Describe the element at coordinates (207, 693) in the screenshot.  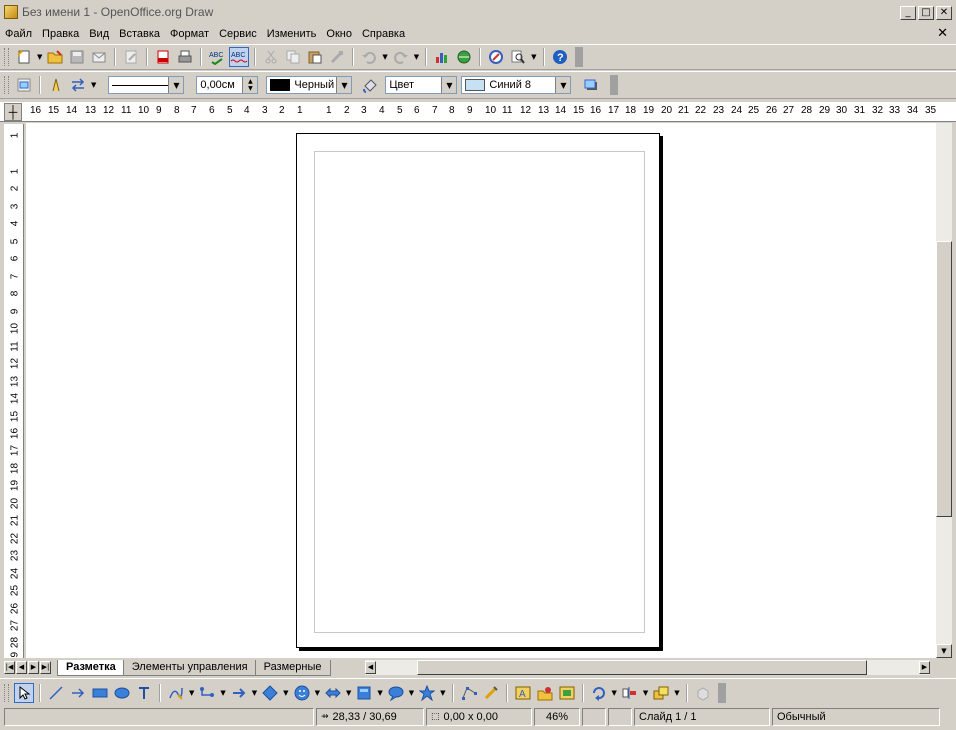
I see `connector-tool-icon` at that location.